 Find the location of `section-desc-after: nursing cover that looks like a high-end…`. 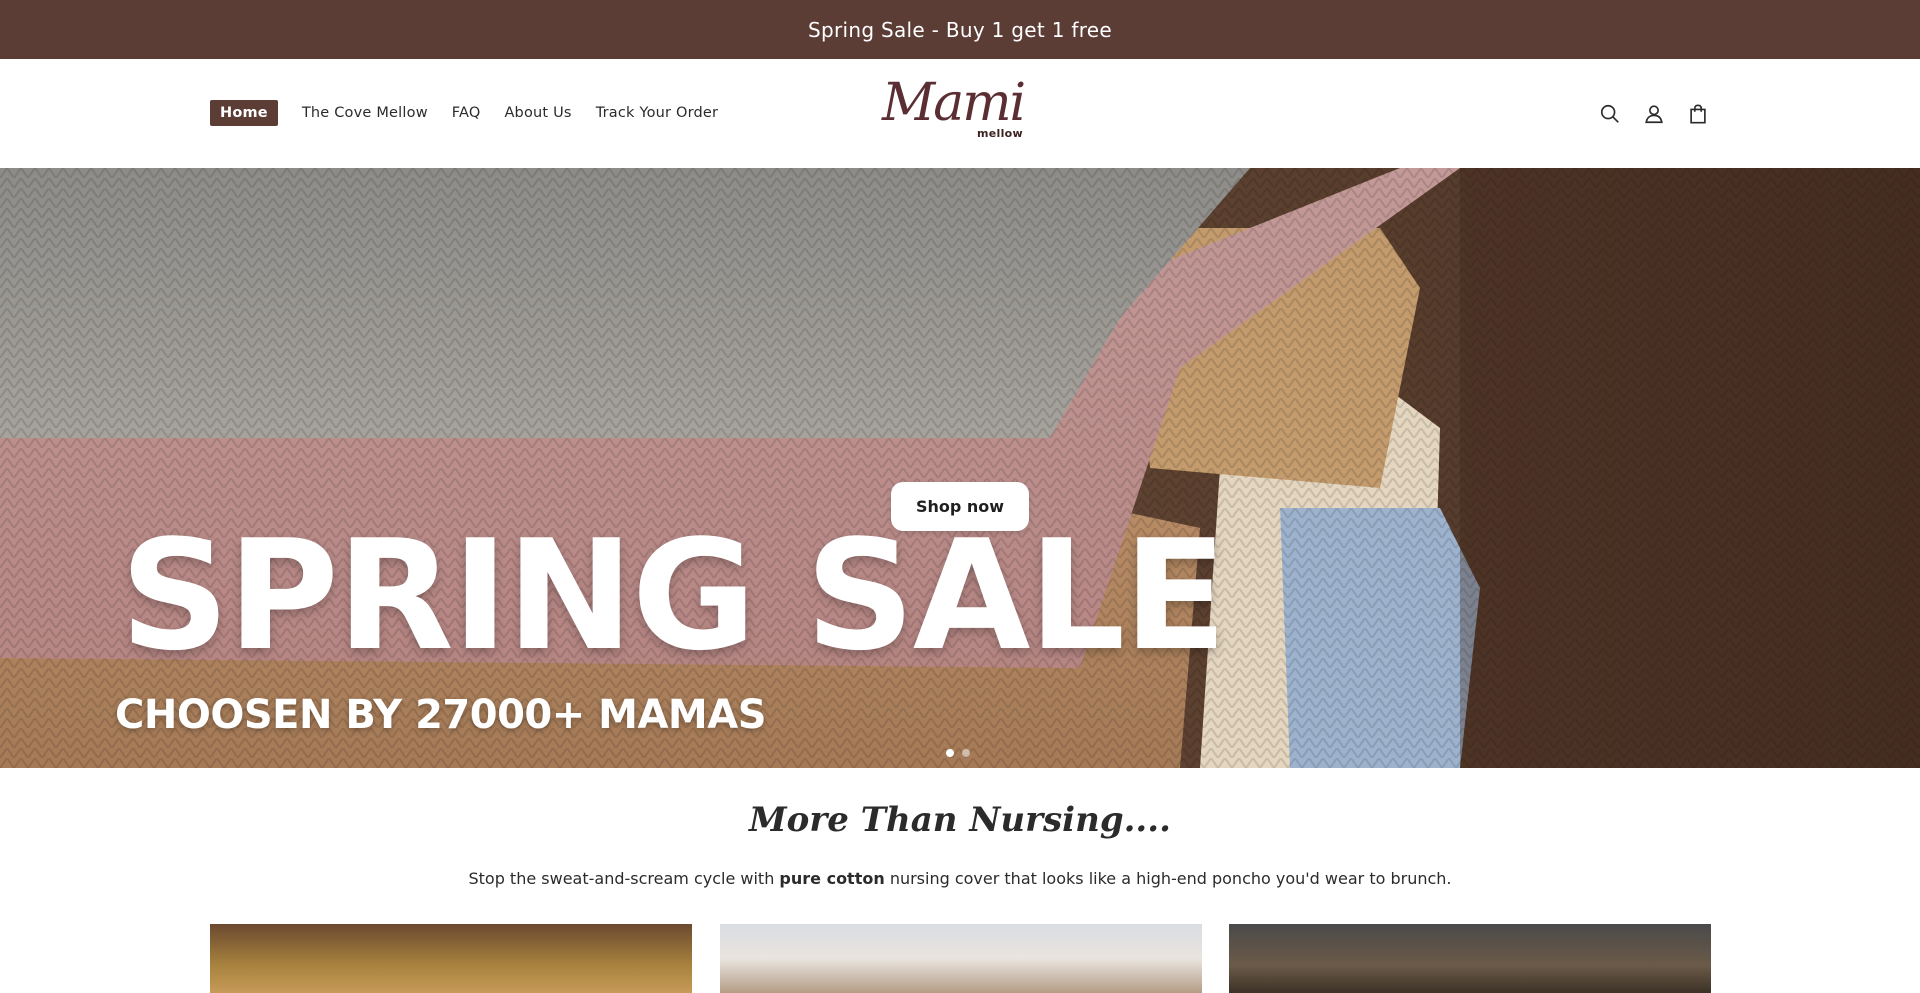

section-desc-after: nursing cover that looks like a high-end… is located at coordinates (1168, 878).